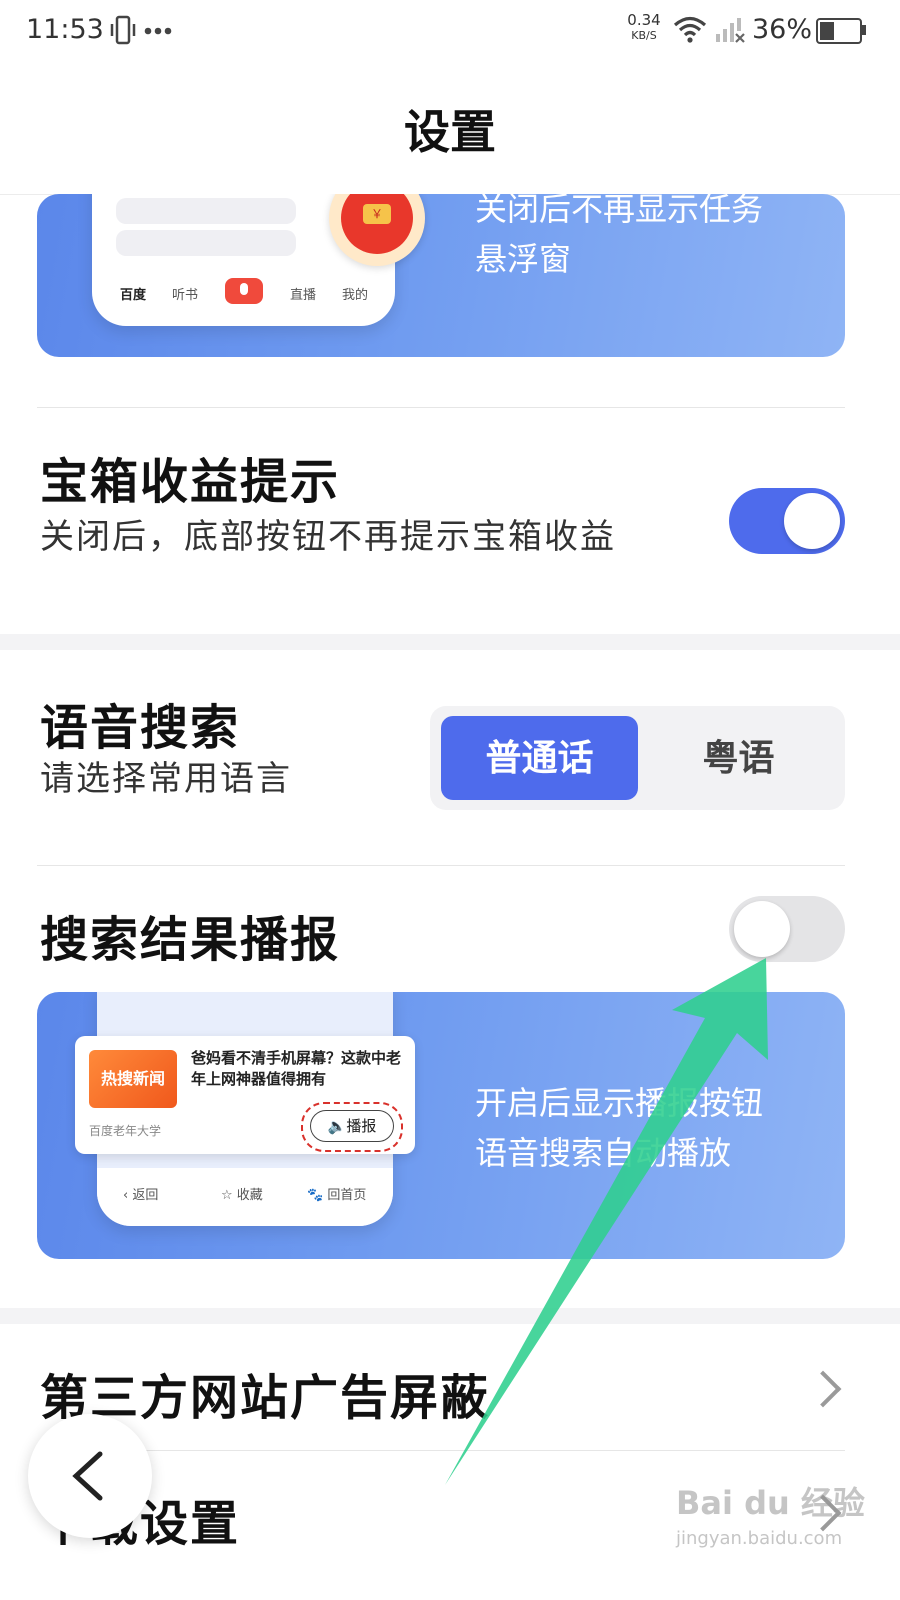 This screenshot has width=900, height=1600. Describe the element at coordinates (606, 1221) in the screenshot. I see `annotation-arrow` at that location.